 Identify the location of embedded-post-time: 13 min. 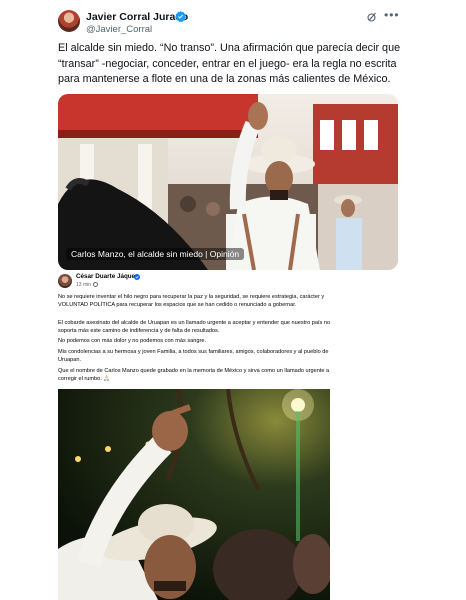
(87, 285).